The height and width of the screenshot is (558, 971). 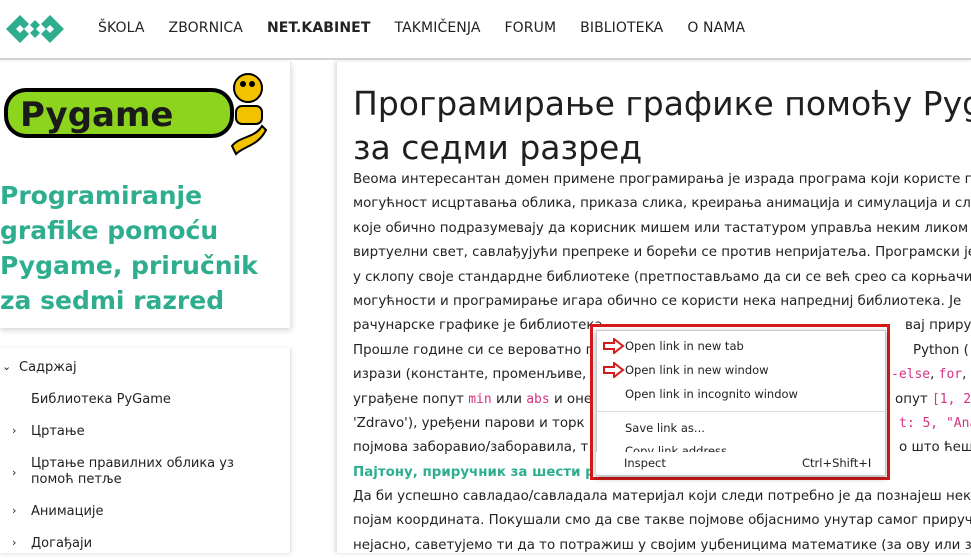 I want to click on toc-item-crtanje-petlje: › Цртање правилних облика уз помоћ петље, so click(x=145, y=474).